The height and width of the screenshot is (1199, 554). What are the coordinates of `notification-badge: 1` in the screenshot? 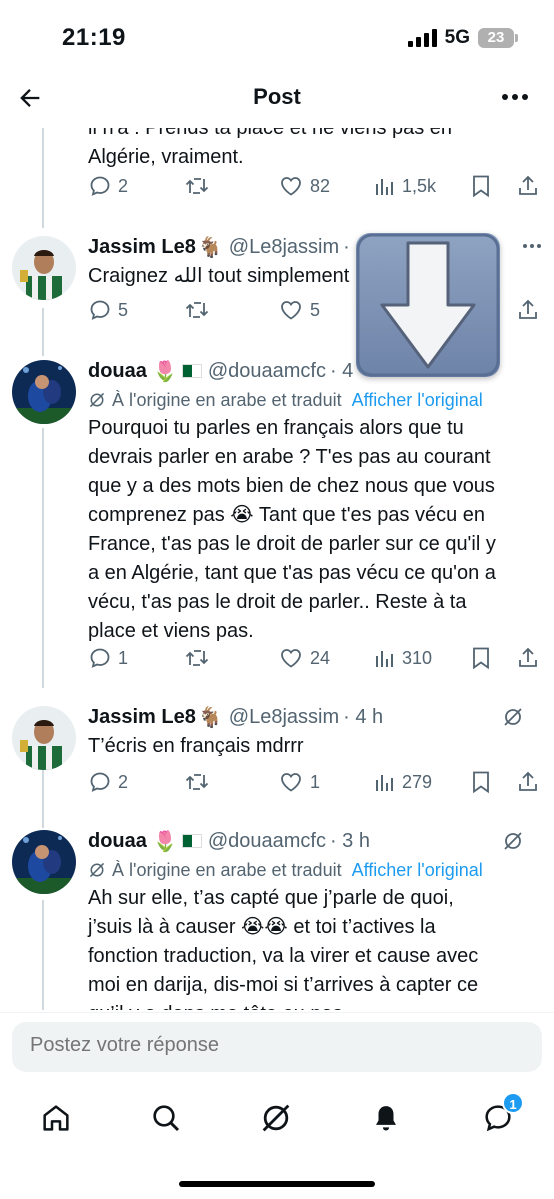 It's located at (513, 1103).